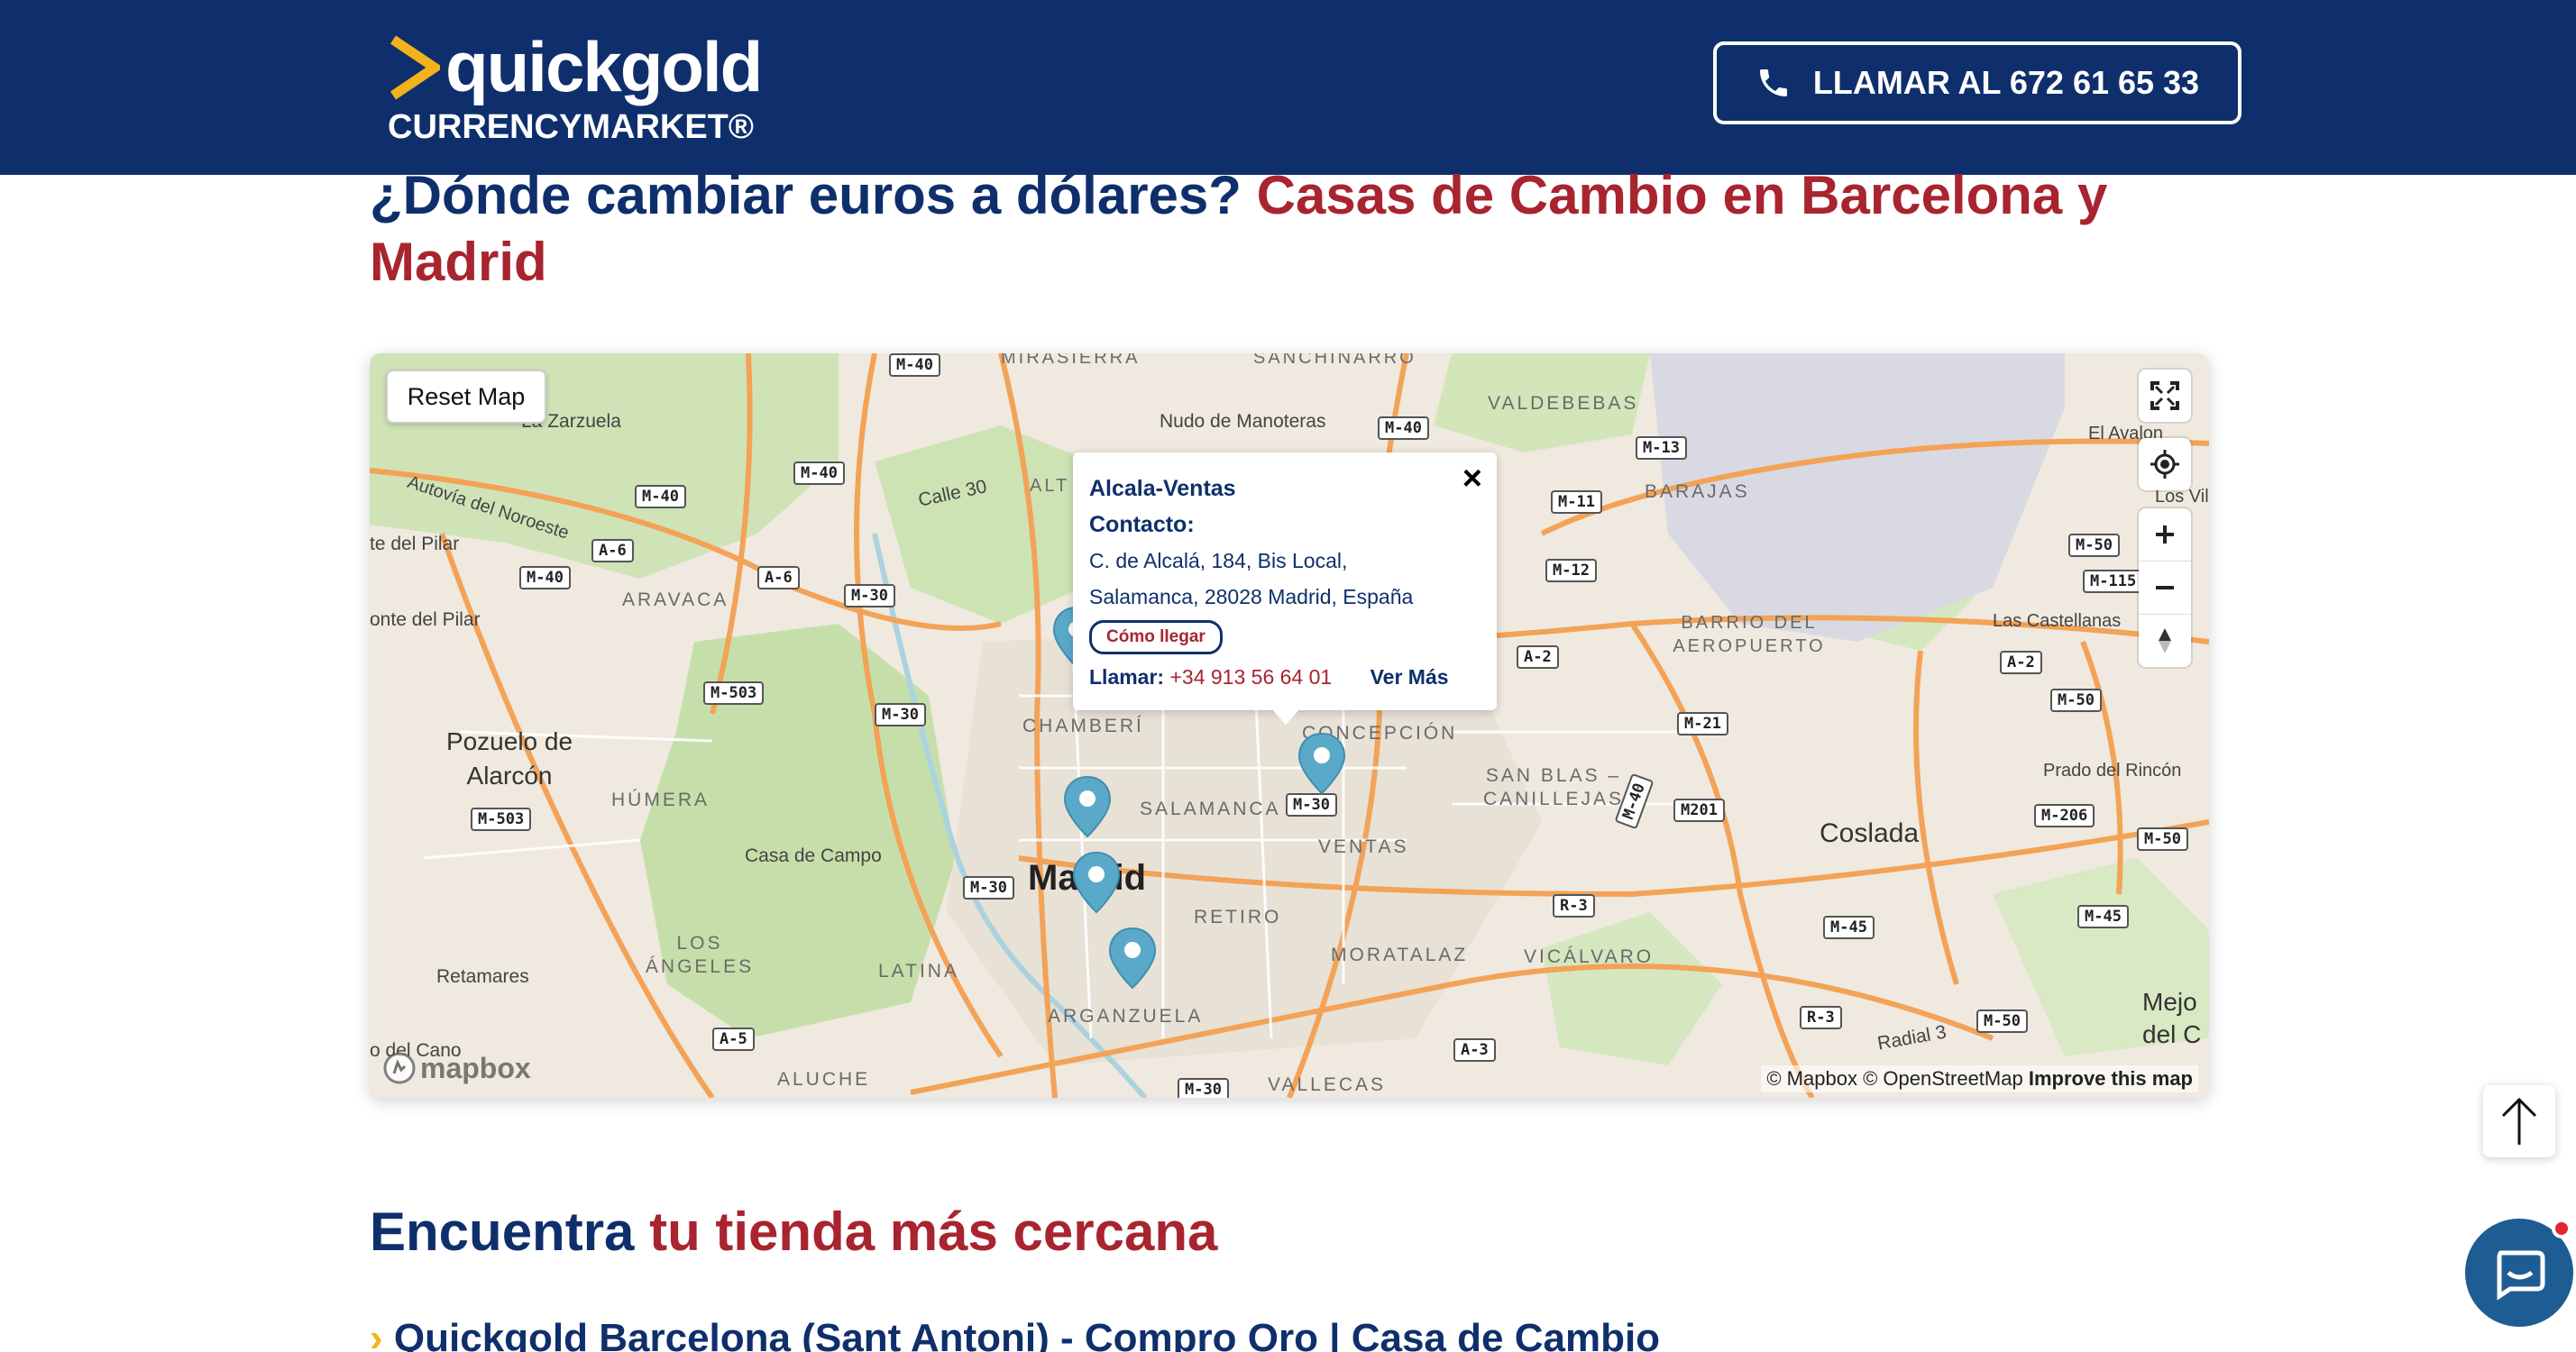 Image resolution: width=2576 pixels, height=1352 pixels. I want to click on mapbox-logo: mapbox, so click(456, 1068).